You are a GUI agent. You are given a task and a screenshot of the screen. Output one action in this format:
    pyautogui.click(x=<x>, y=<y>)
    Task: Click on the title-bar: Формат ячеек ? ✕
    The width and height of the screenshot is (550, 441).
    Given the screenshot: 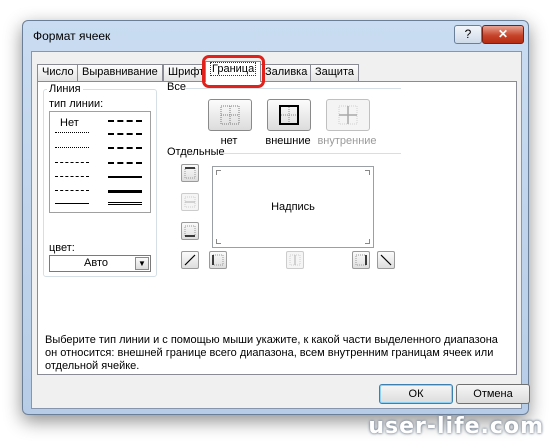 What is the action you would take?
    pyautogui.click(x=275, y=35)
    